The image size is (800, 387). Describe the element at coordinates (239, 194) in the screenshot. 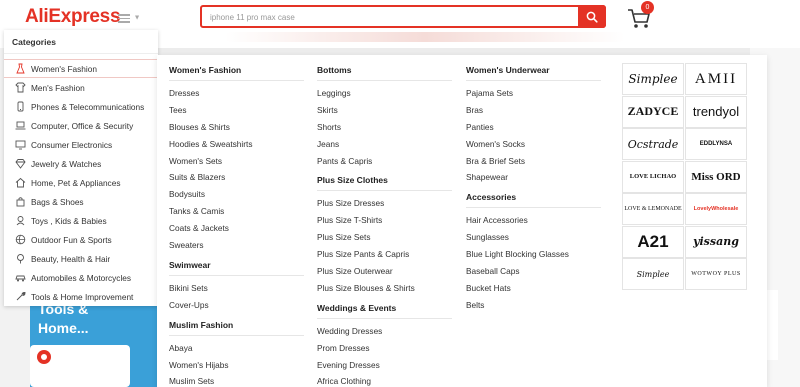

I see `menu-link: Bodysuits` at that location.